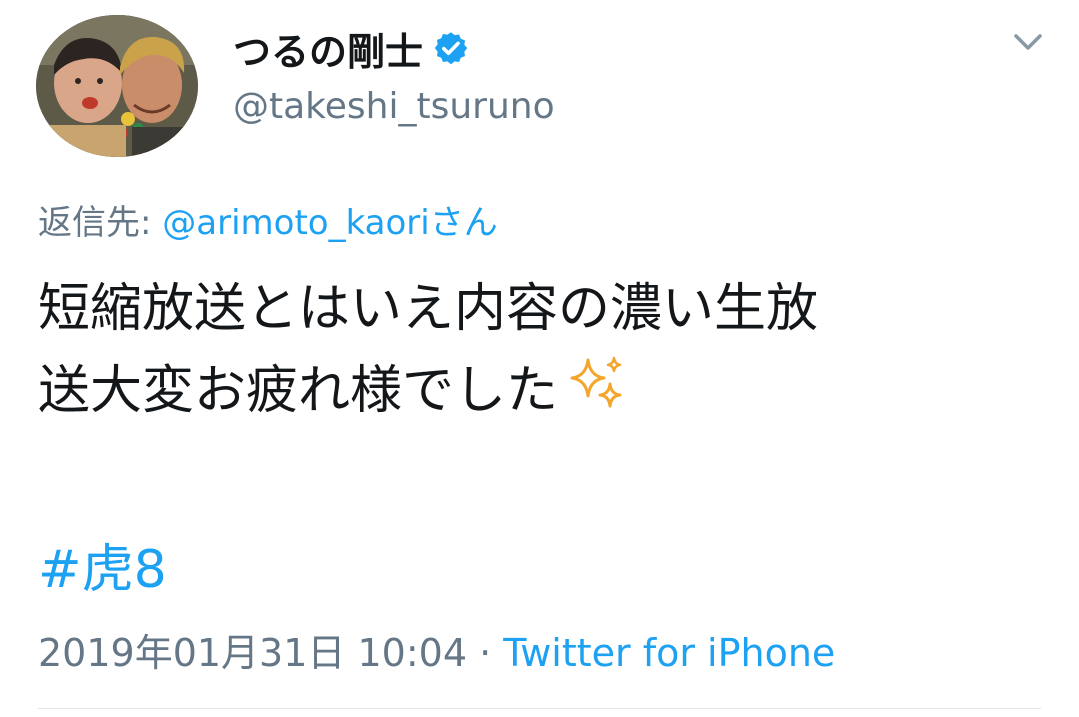 The width and height of the screenshot is (1079, 717). What do you see at coordinates (328, 48) in the screenshot?
I see `display-name: つるの剛士` at bounding box center [328, 48].